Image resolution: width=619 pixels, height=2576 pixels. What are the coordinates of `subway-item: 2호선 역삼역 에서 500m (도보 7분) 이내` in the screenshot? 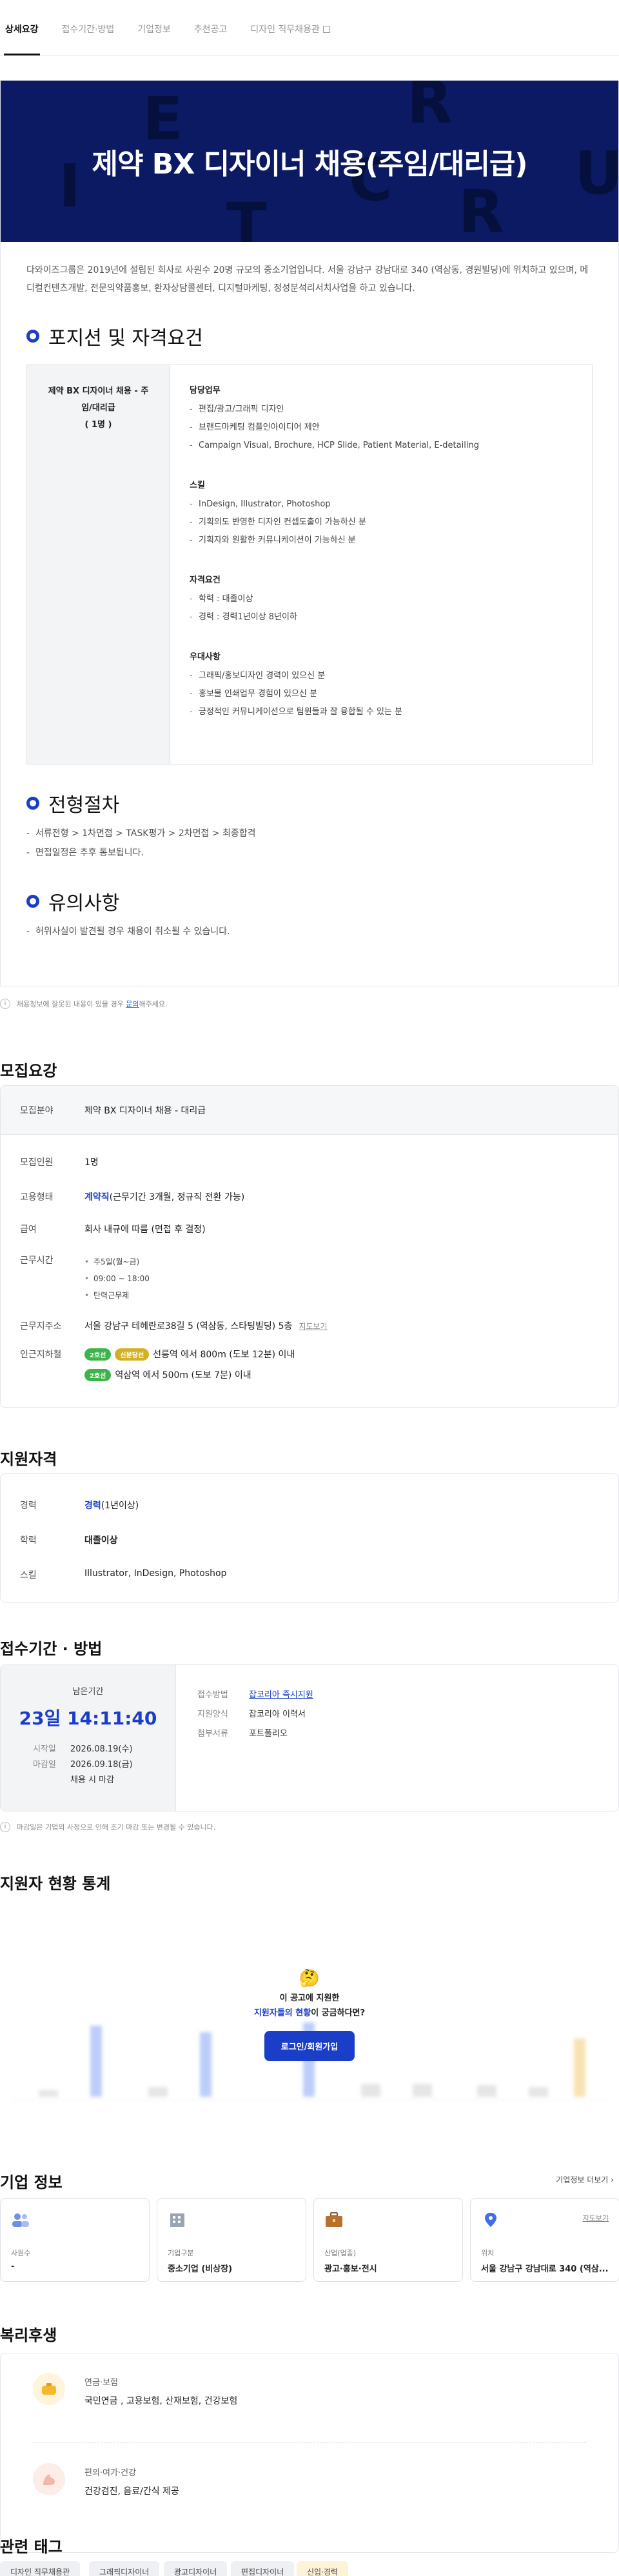 It's located at (341, 1374).